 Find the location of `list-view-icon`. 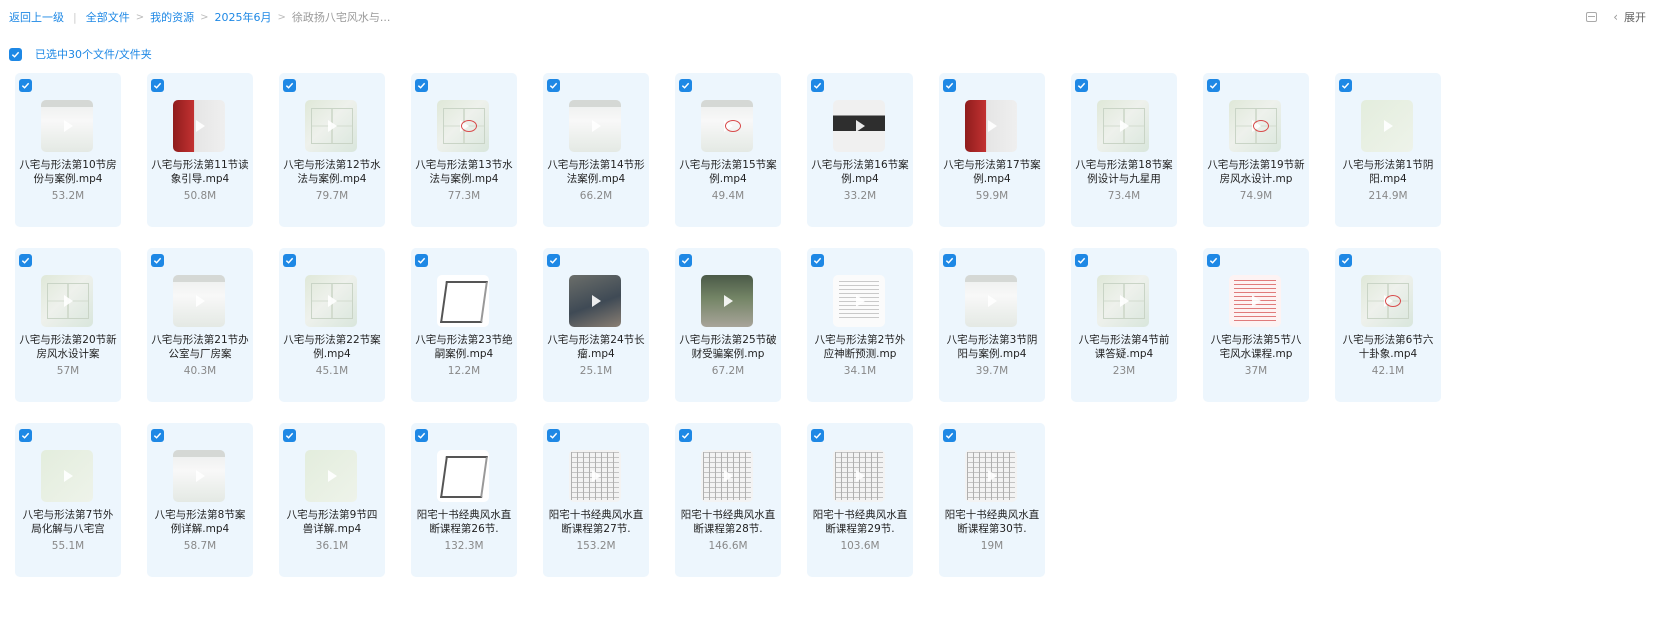

list-view-icon is located at coordinates (1592, 17).